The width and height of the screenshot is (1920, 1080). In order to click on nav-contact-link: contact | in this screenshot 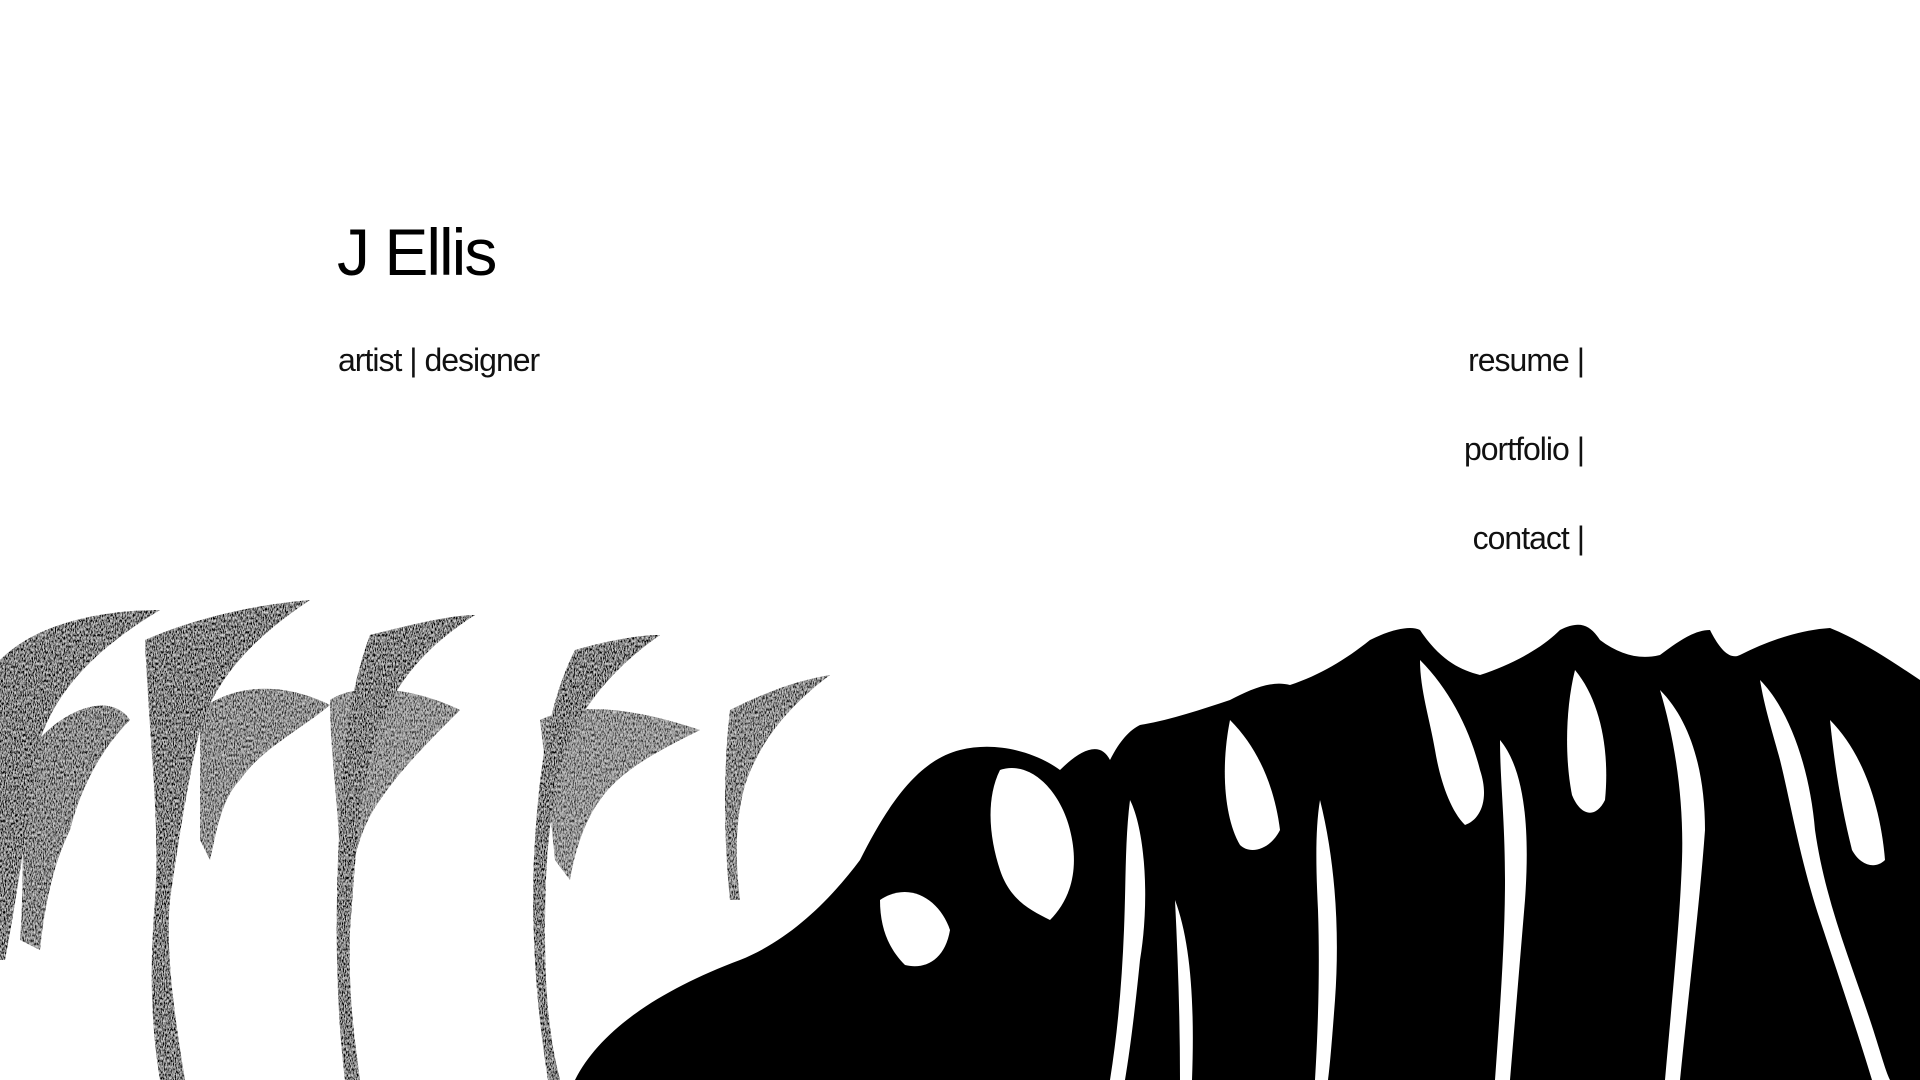, I will do `click(1529, 538)`.